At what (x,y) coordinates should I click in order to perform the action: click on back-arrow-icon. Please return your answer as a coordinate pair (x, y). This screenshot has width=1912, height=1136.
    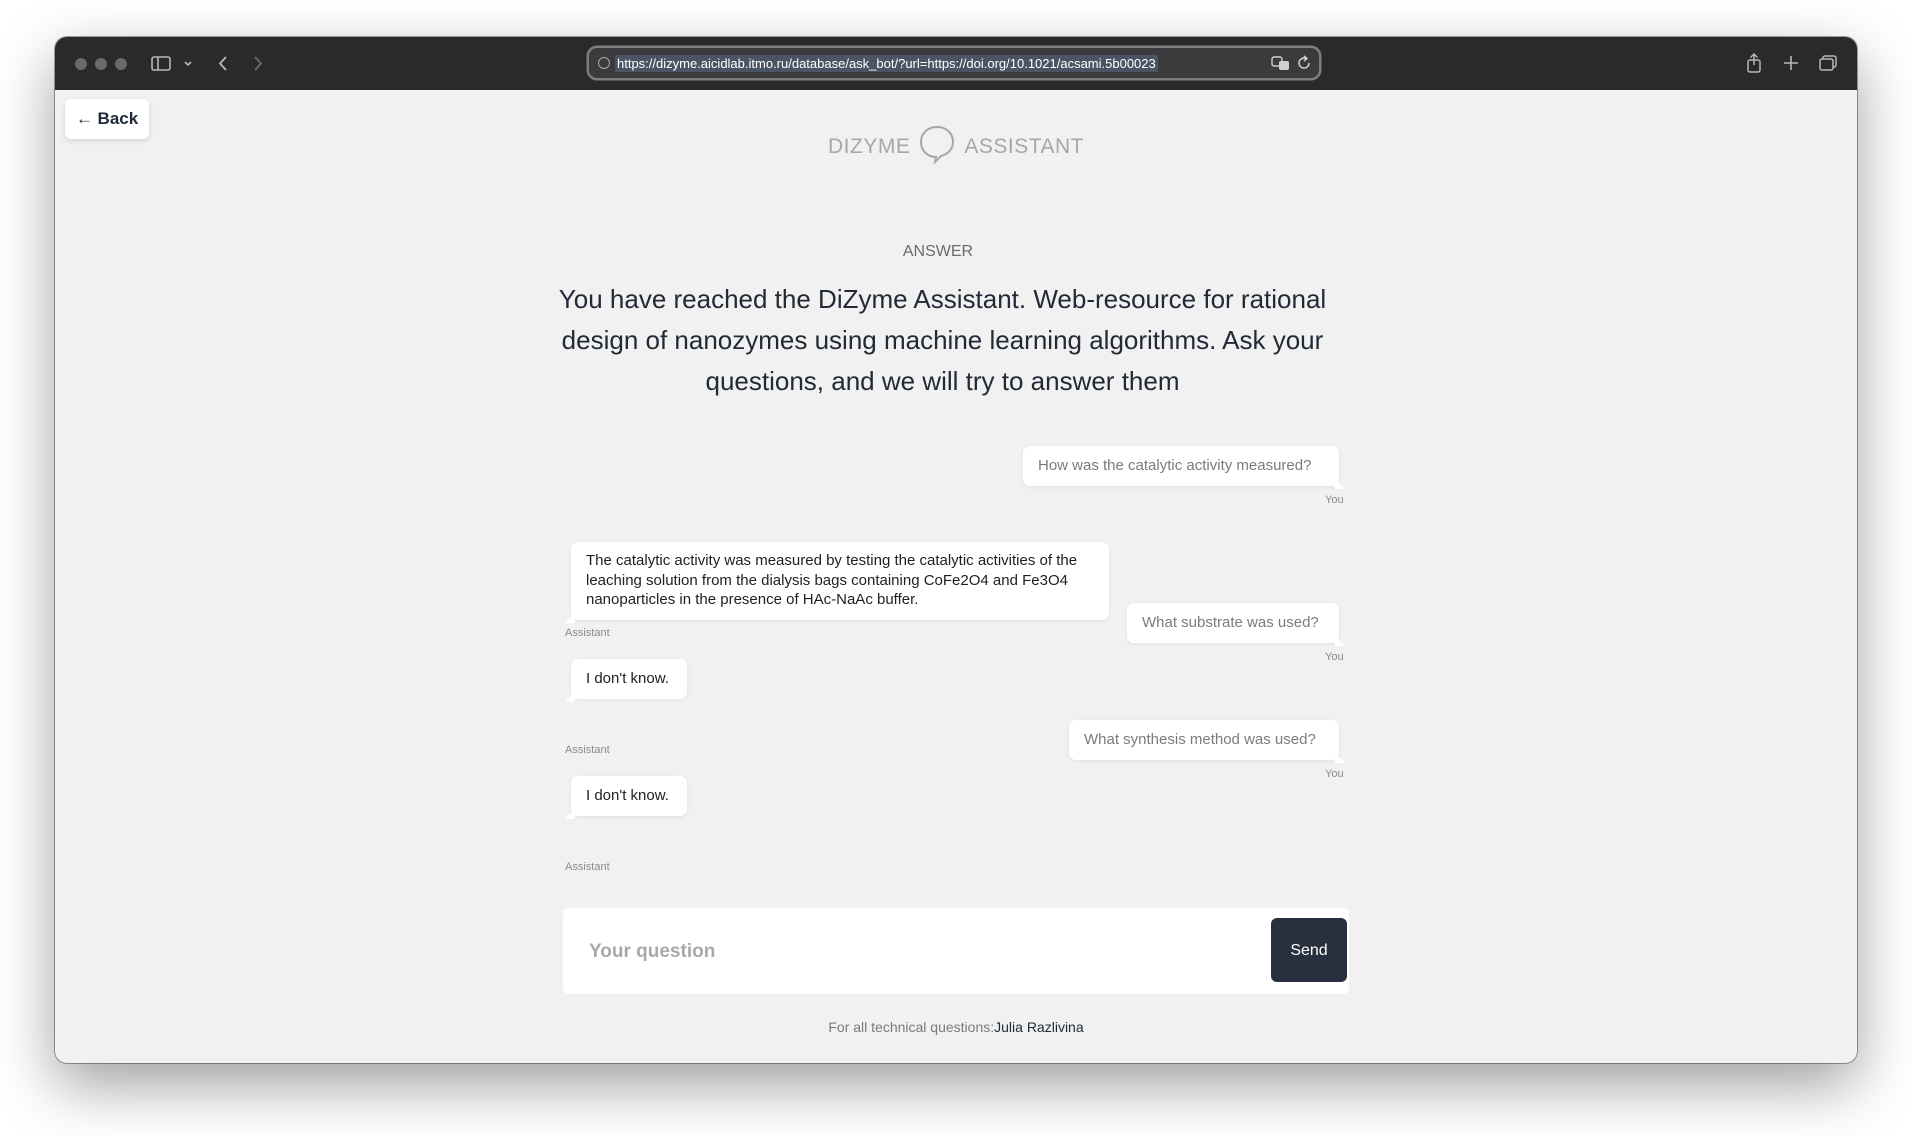
    Looking at the image, I should click on (223, 66).